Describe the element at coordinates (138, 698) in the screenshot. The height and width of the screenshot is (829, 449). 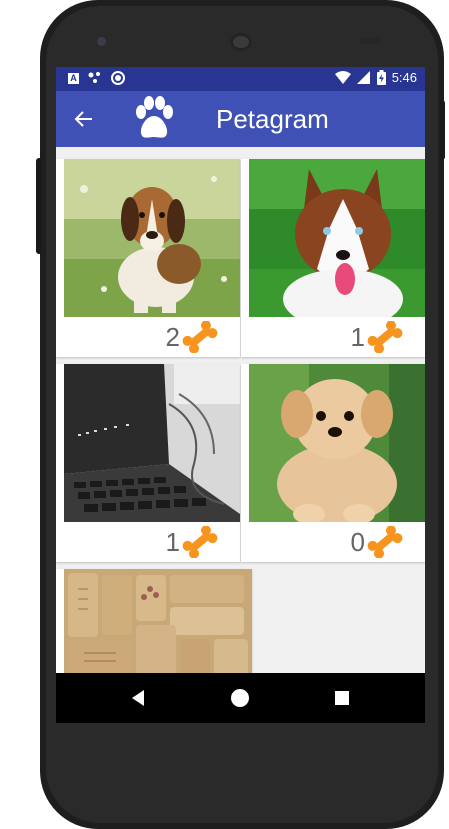
I see `back-triangle-icon` at that location.